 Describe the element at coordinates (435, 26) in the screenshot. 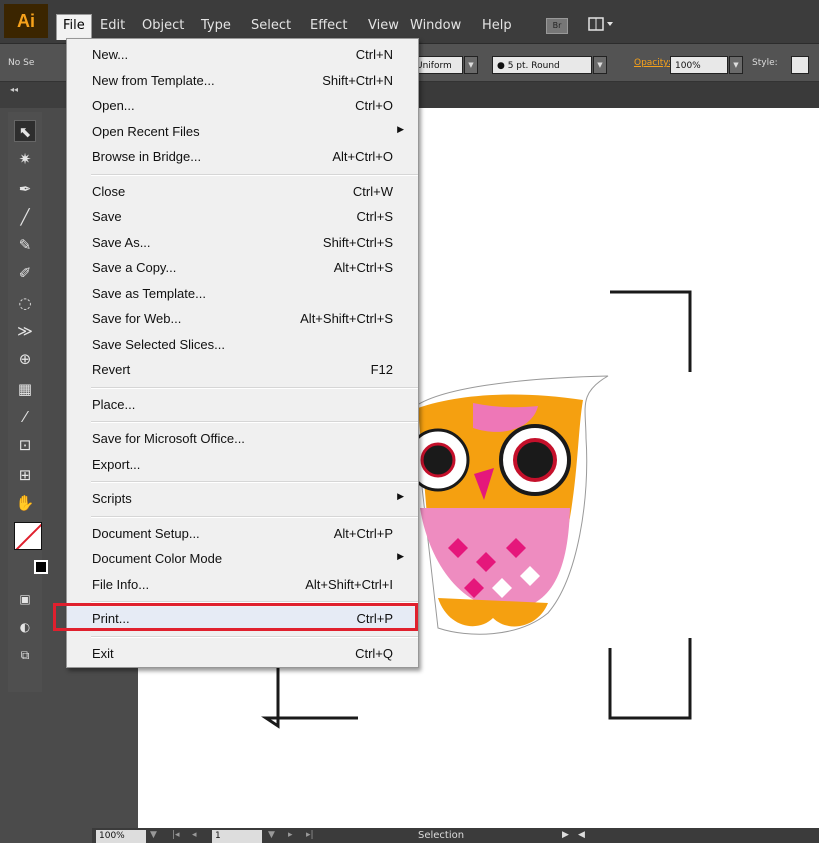

I see `menu-window: Window` at that location.